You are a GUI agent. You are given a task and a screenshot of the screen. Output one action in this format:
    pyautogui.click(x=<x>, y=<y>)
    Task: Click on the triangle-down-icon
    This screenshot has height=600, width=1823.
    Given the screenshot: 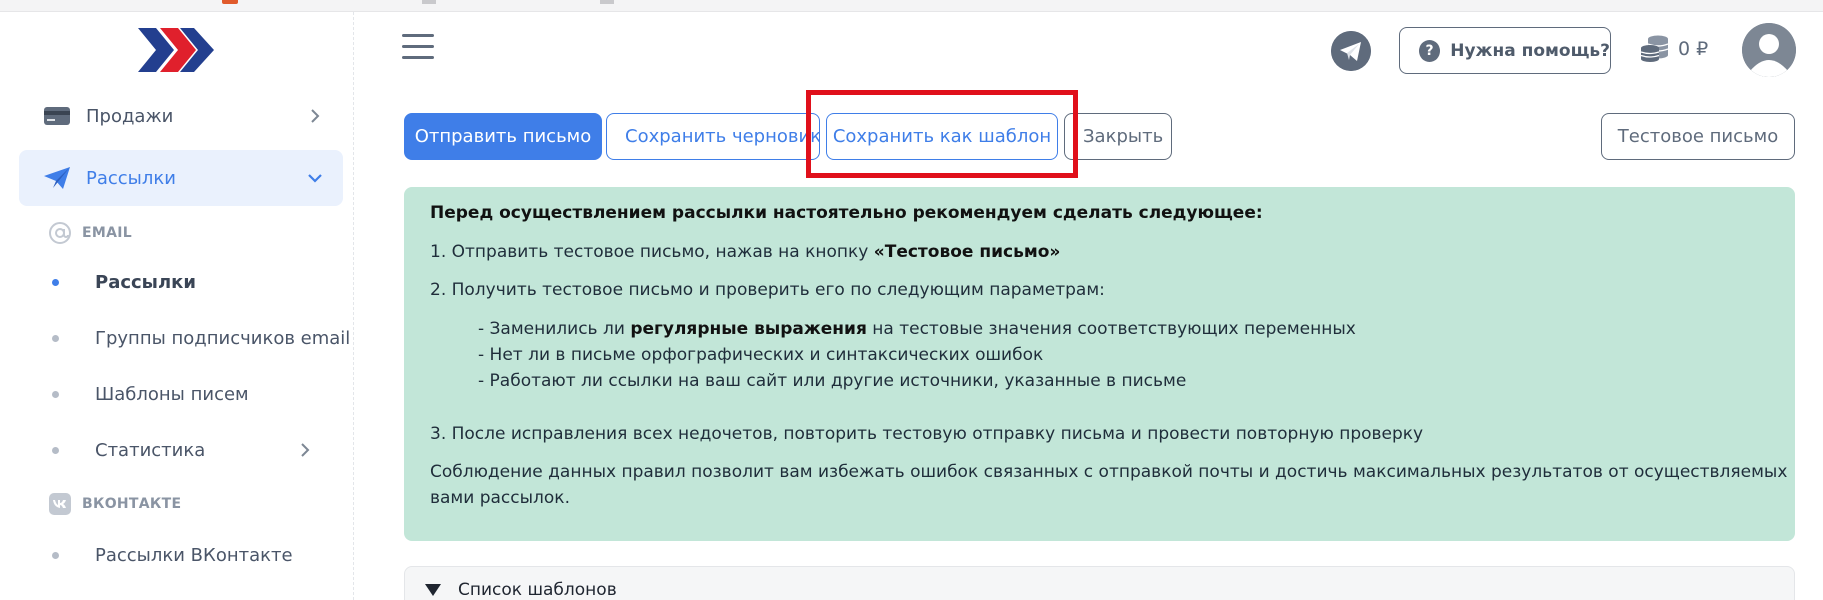 What is the action you would take?
    pyautogui.click(x=433, y=590)
    